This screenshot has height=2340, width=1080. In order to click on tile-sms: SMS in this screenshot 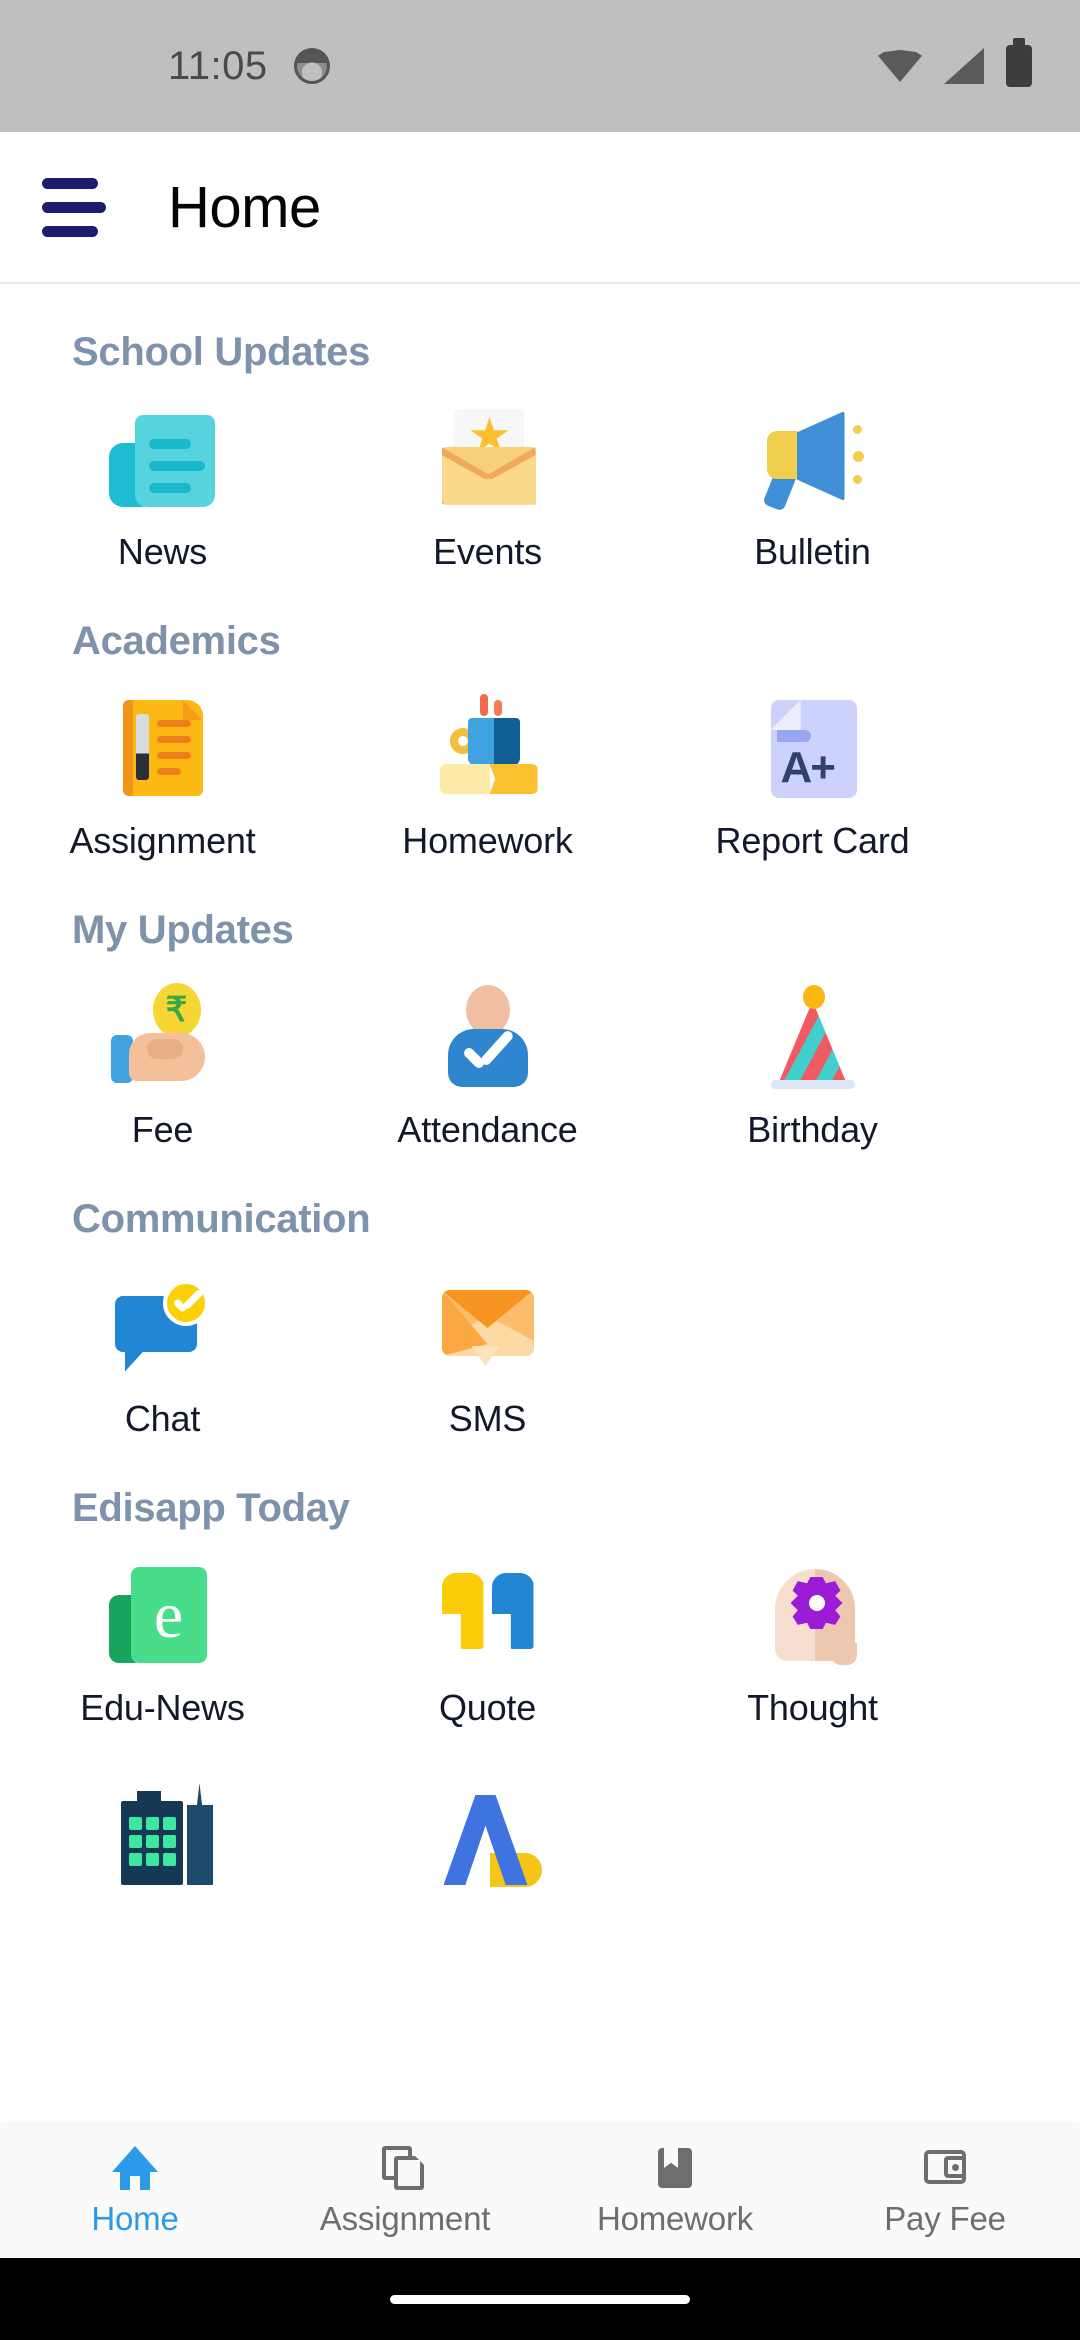, I will do `click(487, 1346)`.